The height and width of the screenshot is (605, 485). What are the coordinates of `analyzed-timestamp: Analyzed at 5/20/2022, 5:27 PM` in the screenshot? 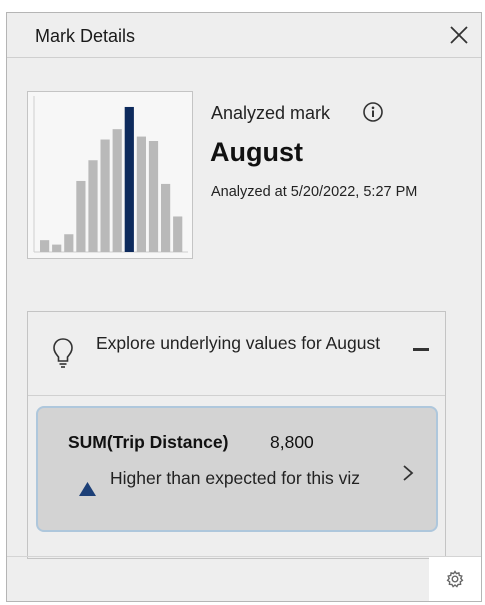 It's located at (314, 192).